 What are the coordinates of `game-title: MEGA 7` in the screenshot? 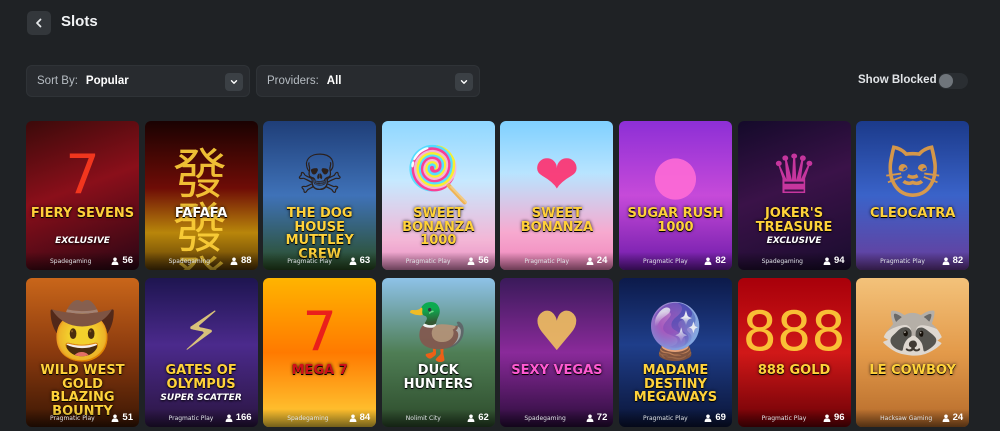 It's located at (319, 370).